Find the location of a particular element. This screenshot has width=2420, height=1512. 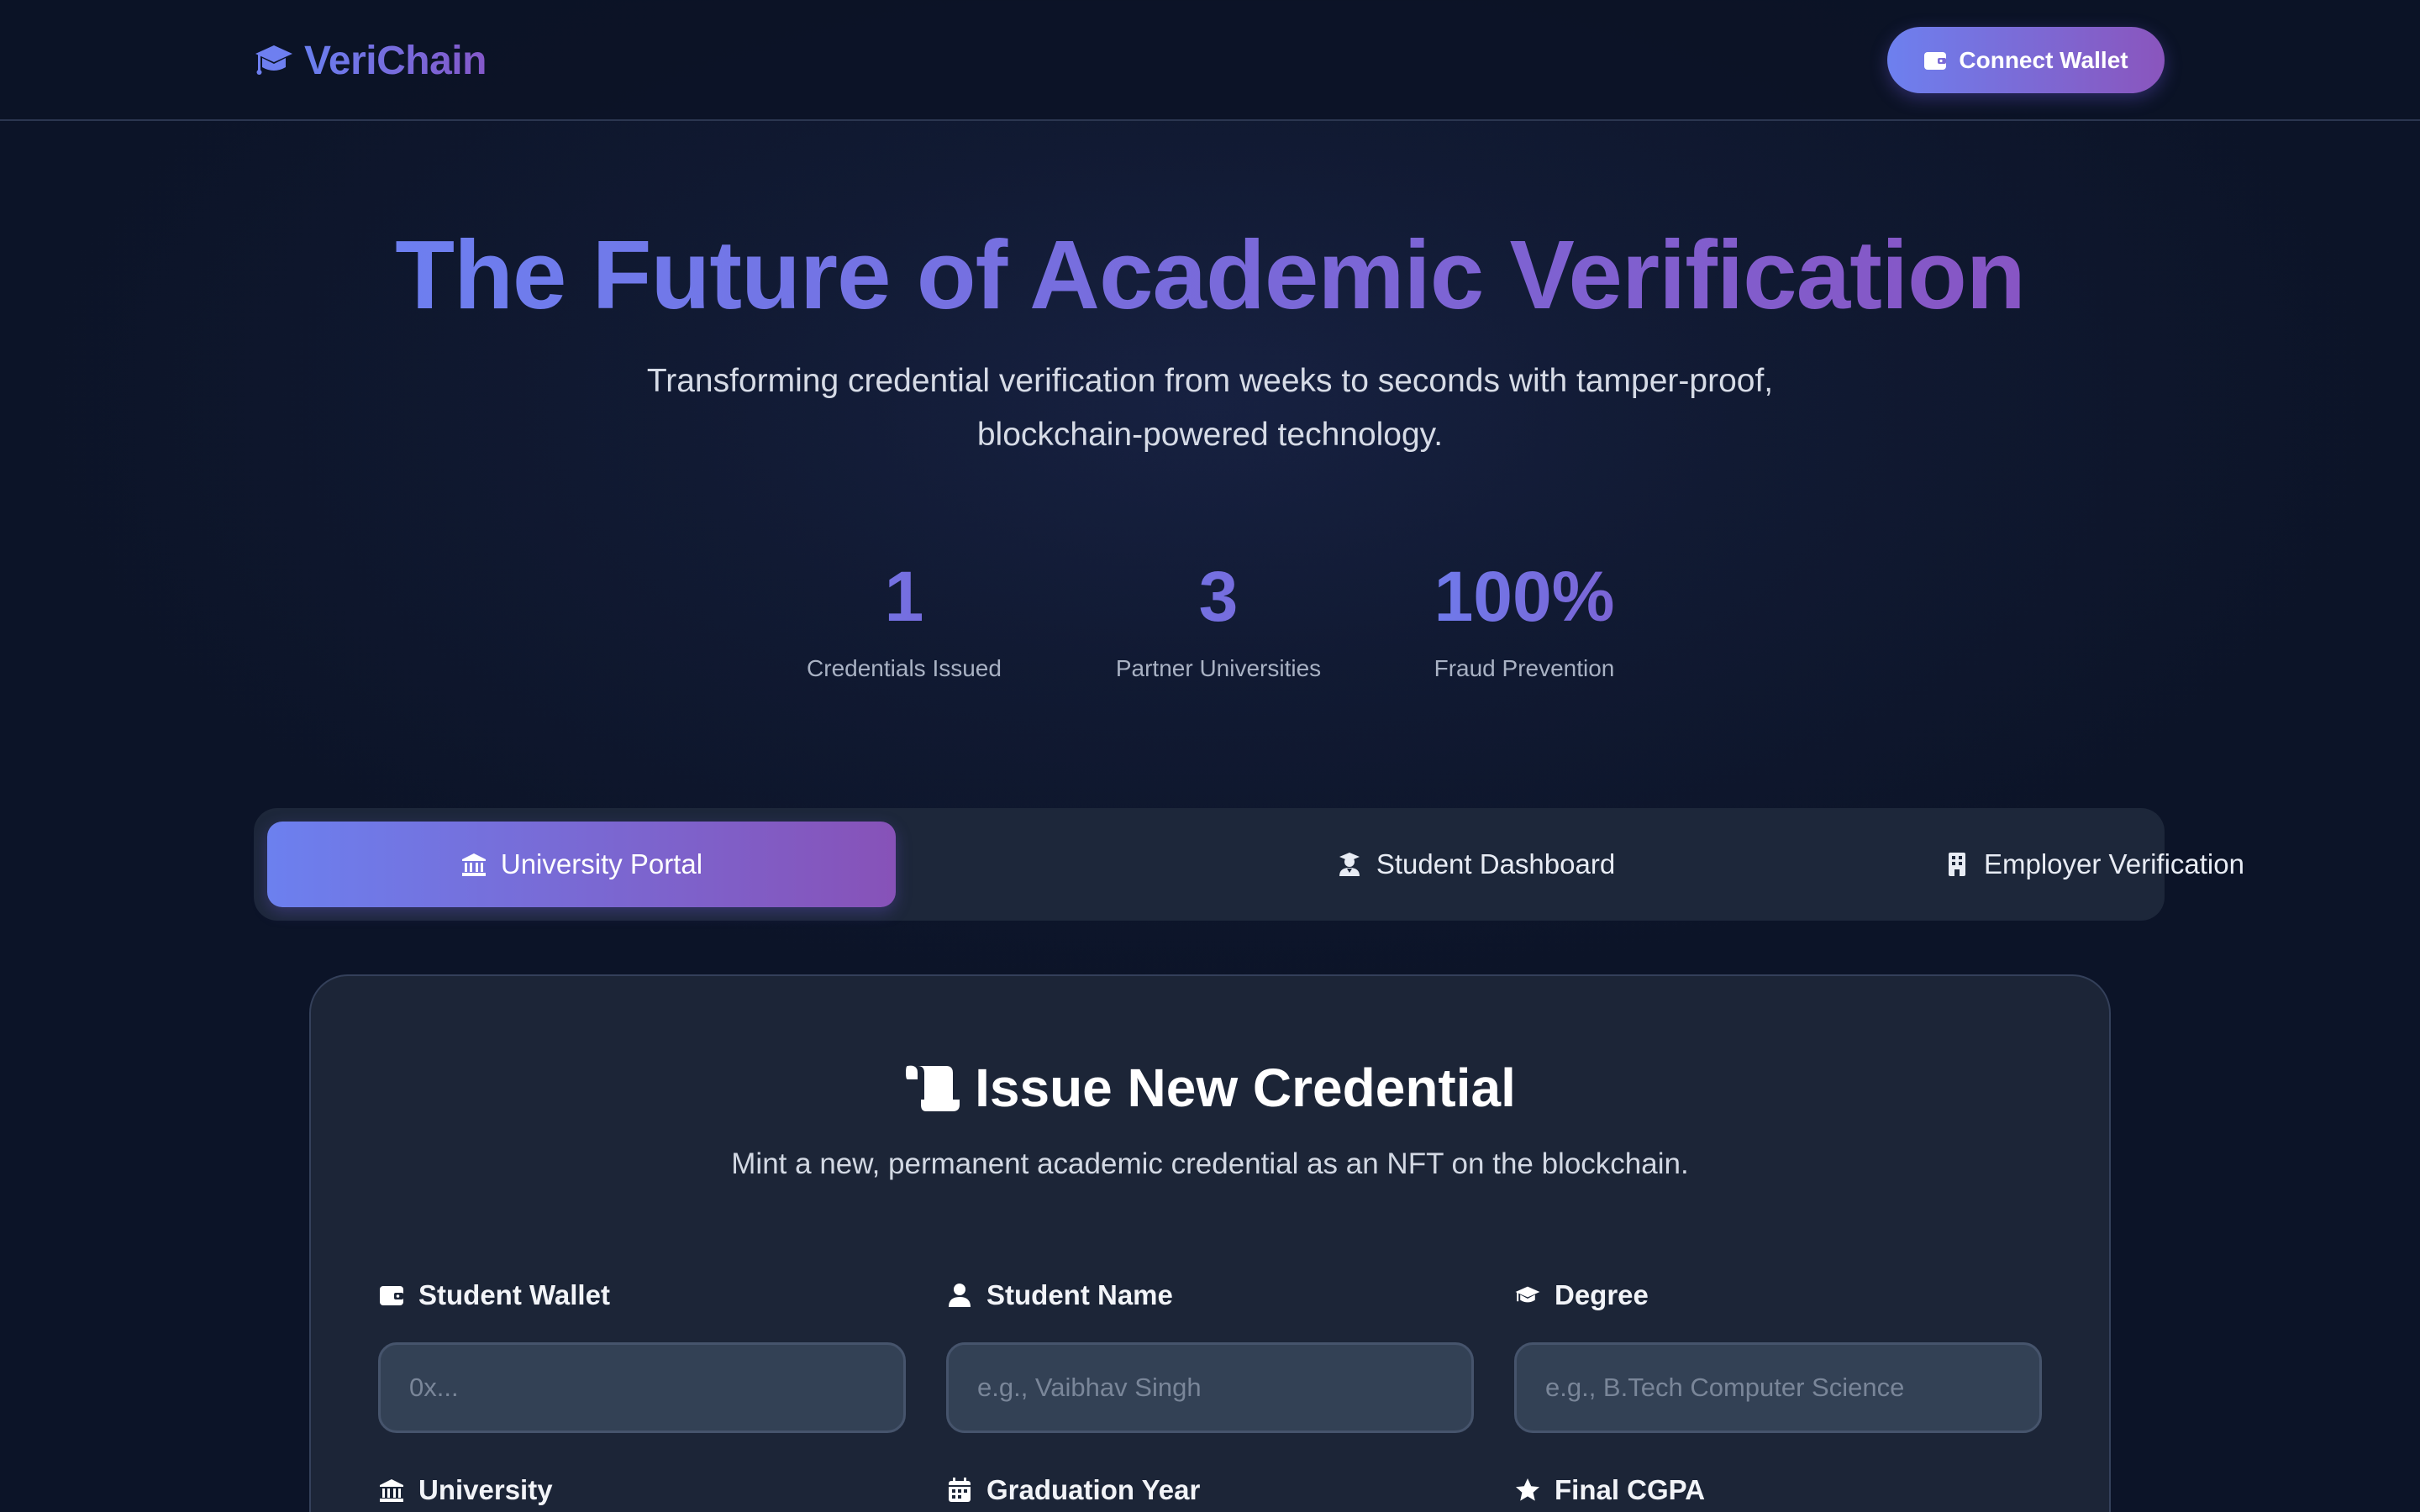

field-university: University is located at coordinates (465, 1490).